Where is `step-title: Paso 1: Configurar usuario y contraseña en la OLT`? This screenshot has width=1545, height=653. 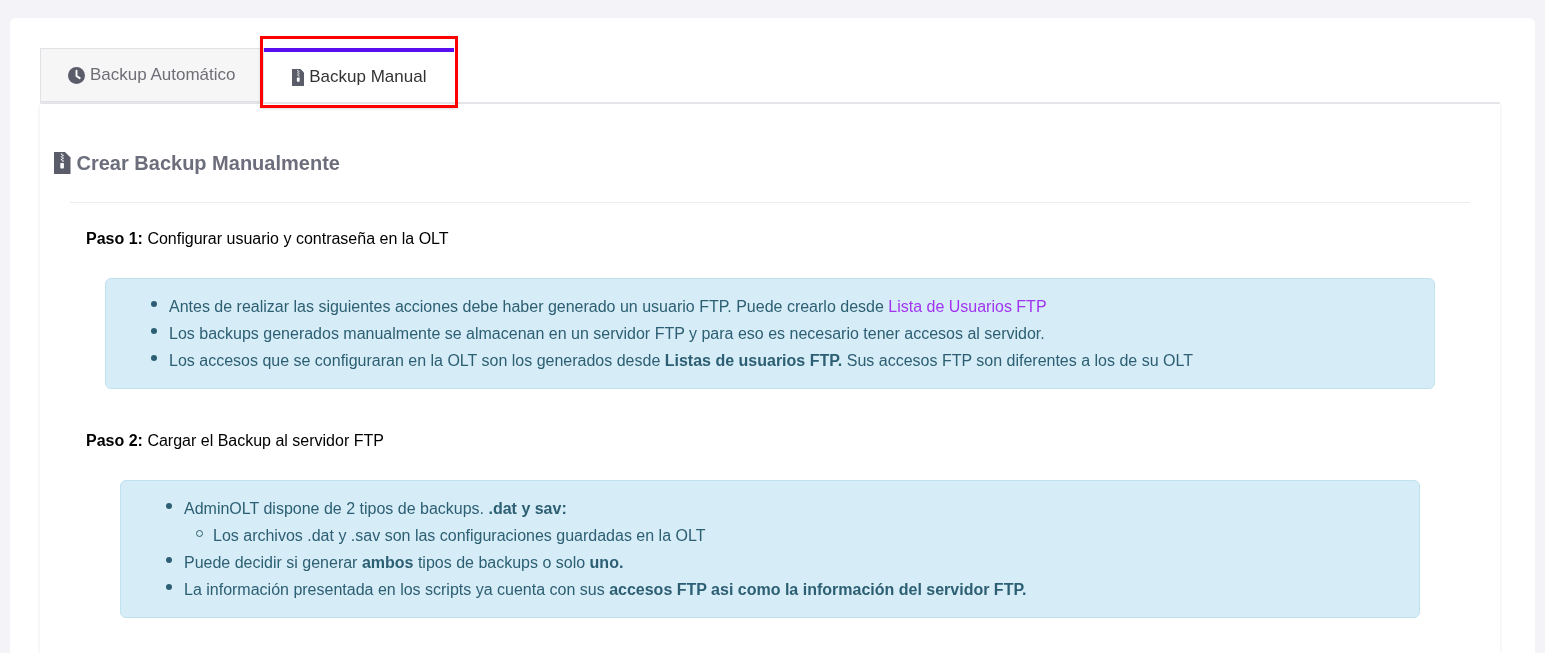
step-title: Paso 1: Configurar usuario y contraseña en la OLT is located at coordinates (267, 239).